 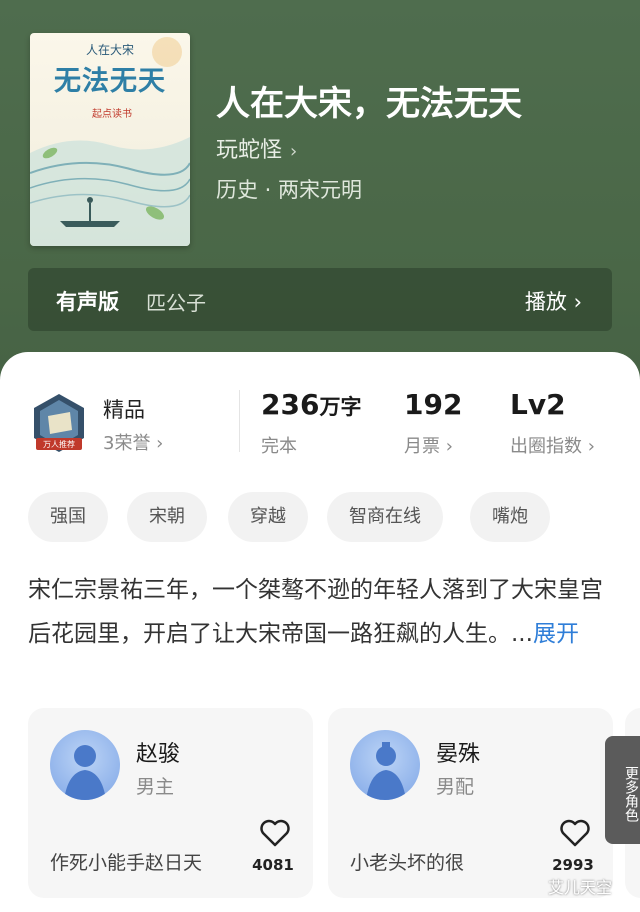 What do you see at coordinates (239, 421) in the screenshot?
I see `stats-divider` at bounding box center [239, 421].